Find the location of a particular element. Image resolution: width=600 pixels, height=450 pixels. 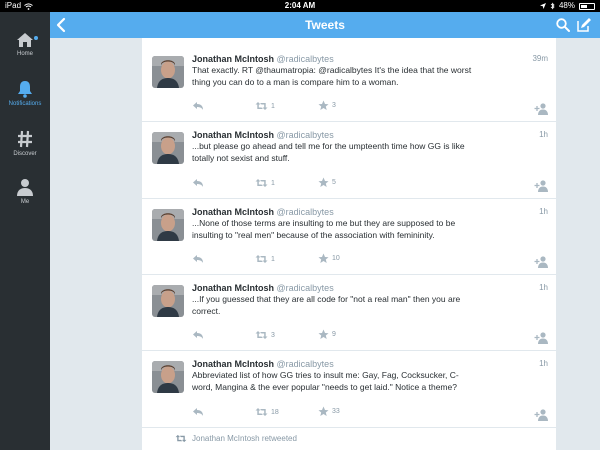

sidebar-item-label: Home is located at coordinates (24, 54).